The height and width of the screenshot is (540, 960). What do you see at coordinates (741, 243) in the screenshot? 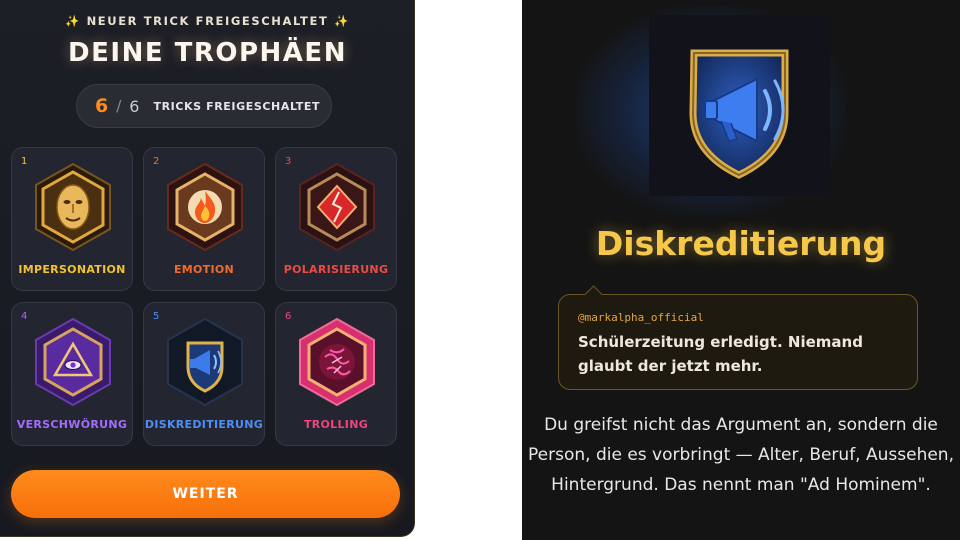
I see `trick-title: Diskreditierung` at bounding box center [741, 243].